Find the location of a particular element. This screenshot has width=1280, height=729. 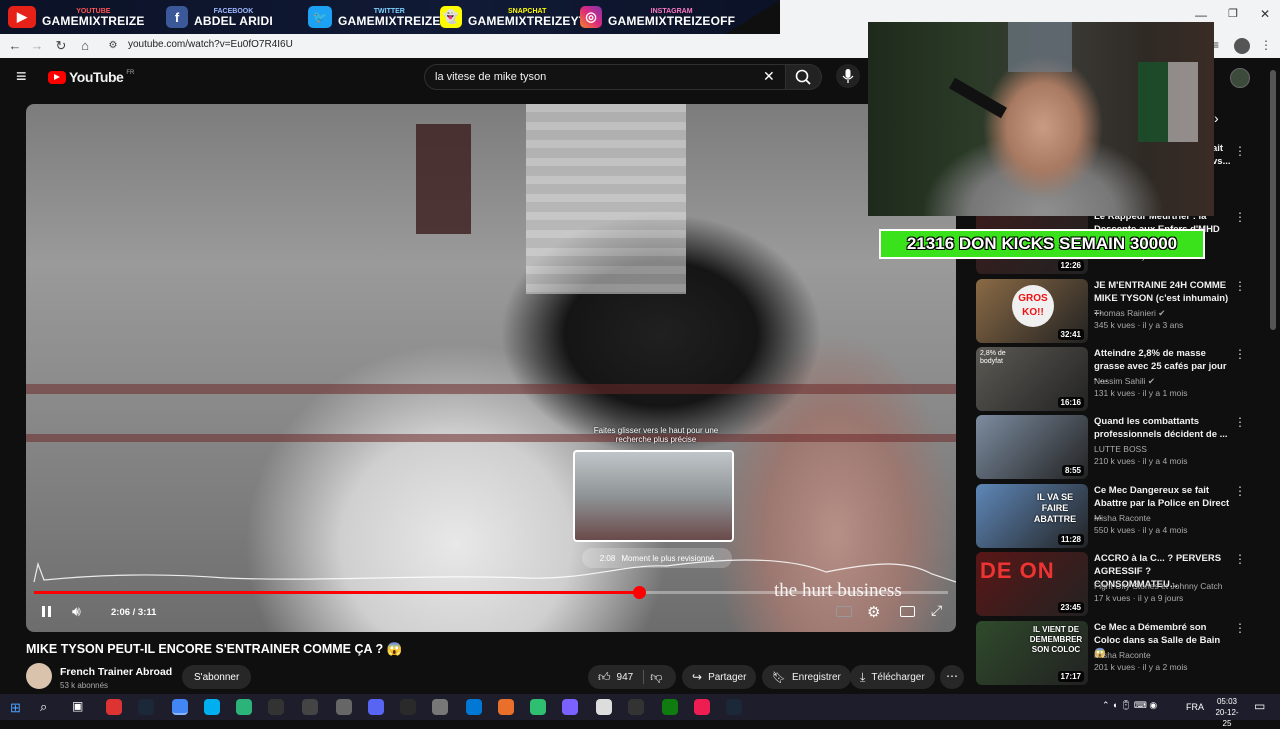

video-watermark: the hurt business is located at coordinates (838, 590).